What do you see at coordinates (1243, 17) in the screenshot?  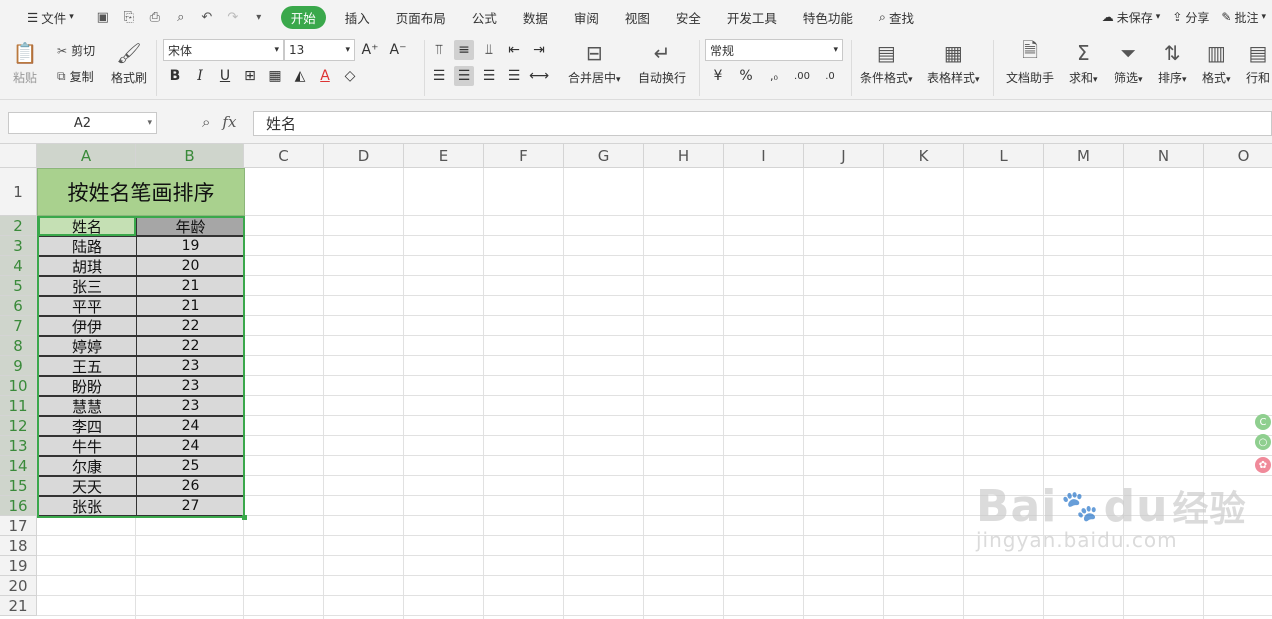 I see `comment-button: ✎ 批注 ▾` at bounding box center [1243, 17].